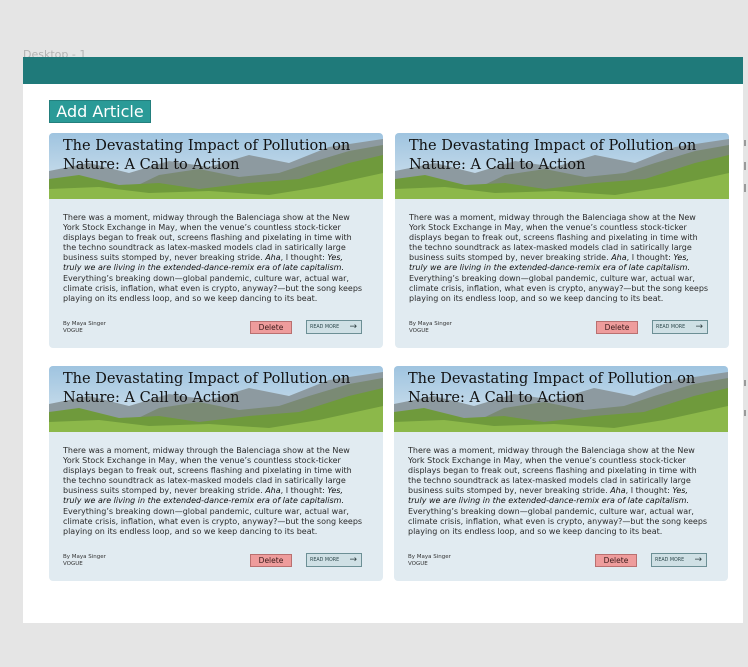 Image resolution: width=748 pixels, height=667 pixels. I want to click on add-article-button: Add Article, so click(100, 111).